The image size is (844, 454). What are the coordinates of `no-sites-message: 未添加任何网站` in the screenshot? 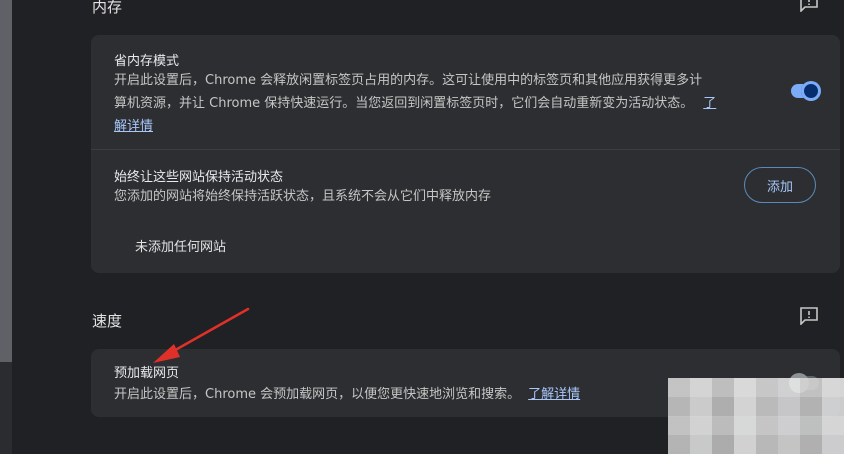 It's located at (181, 247).